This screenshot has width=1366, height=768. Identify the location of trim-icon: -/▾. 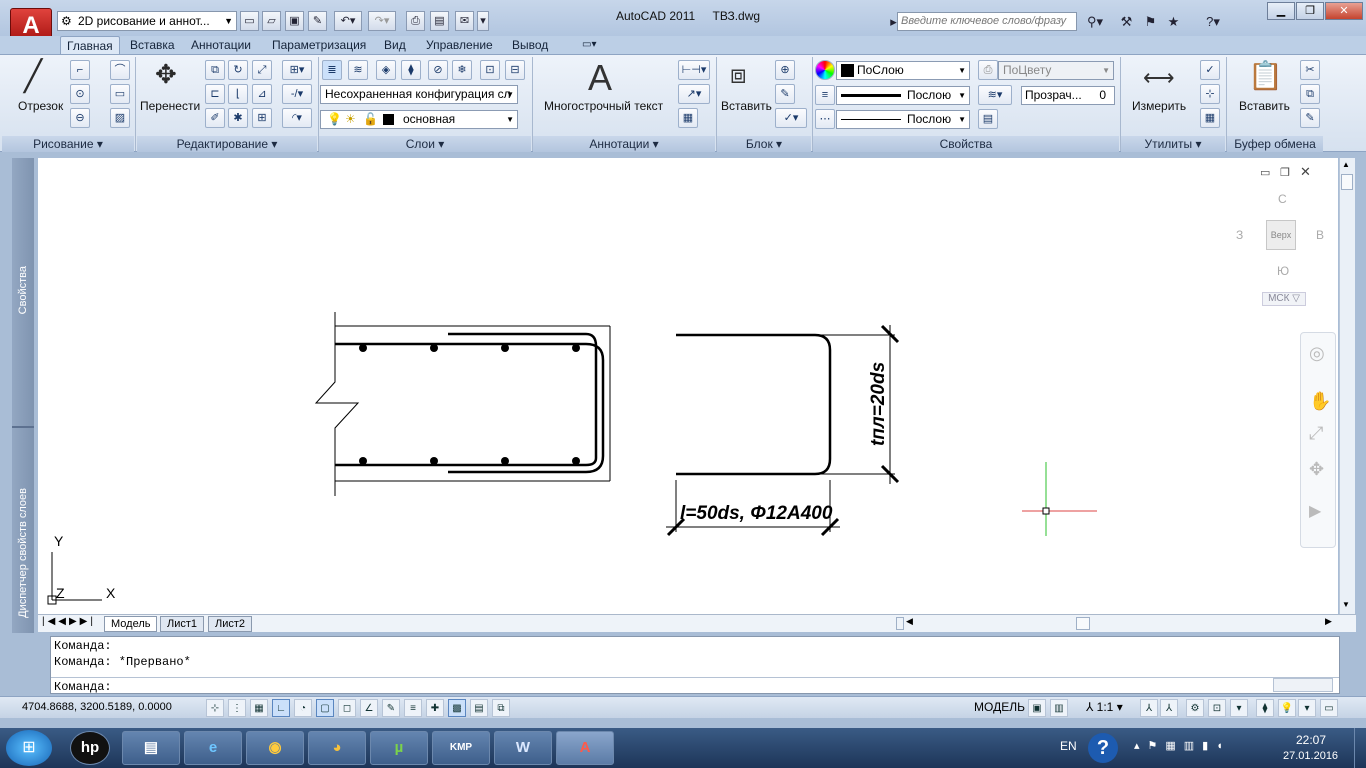
(297, 94).